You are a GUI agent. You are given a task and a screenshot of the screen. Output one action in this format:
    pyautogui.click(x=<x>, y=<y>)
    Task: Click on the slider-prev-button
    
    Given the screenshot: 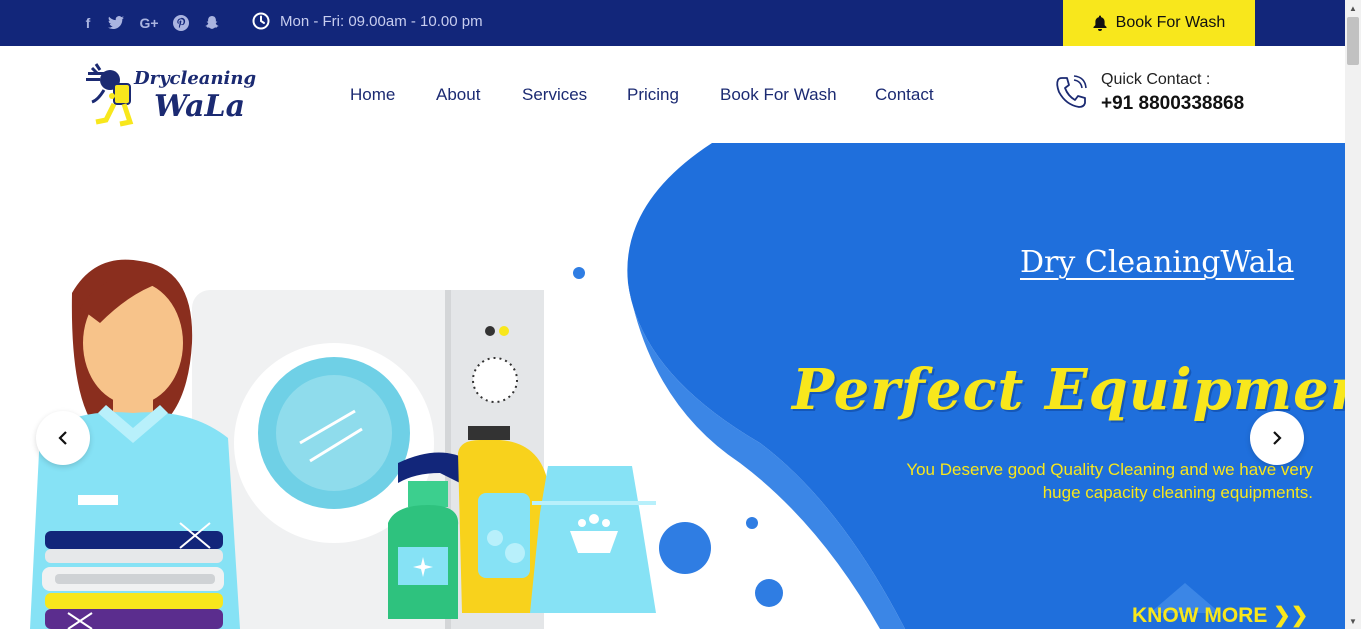 What is the action you would take?
    pyautogui.click(x=63, y=438)
    